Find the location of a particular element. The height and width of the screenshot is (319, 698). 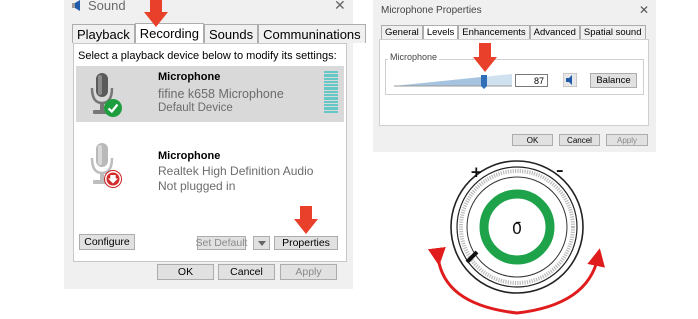

sound-tabs: Playback Recording Sounds Communinations is located at coordinates (219, 33).